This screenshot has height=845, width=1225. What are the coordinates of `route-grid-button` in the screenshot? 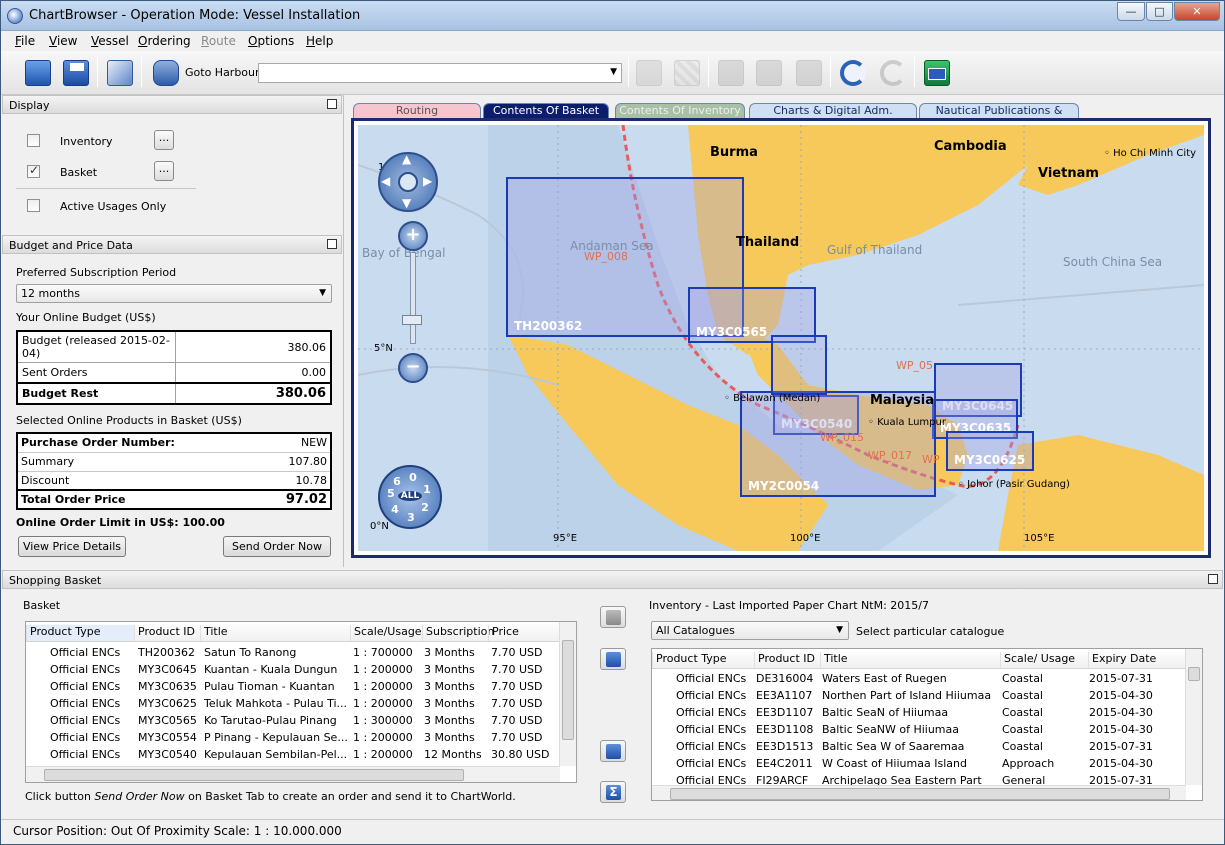 It's located at (648, 72).